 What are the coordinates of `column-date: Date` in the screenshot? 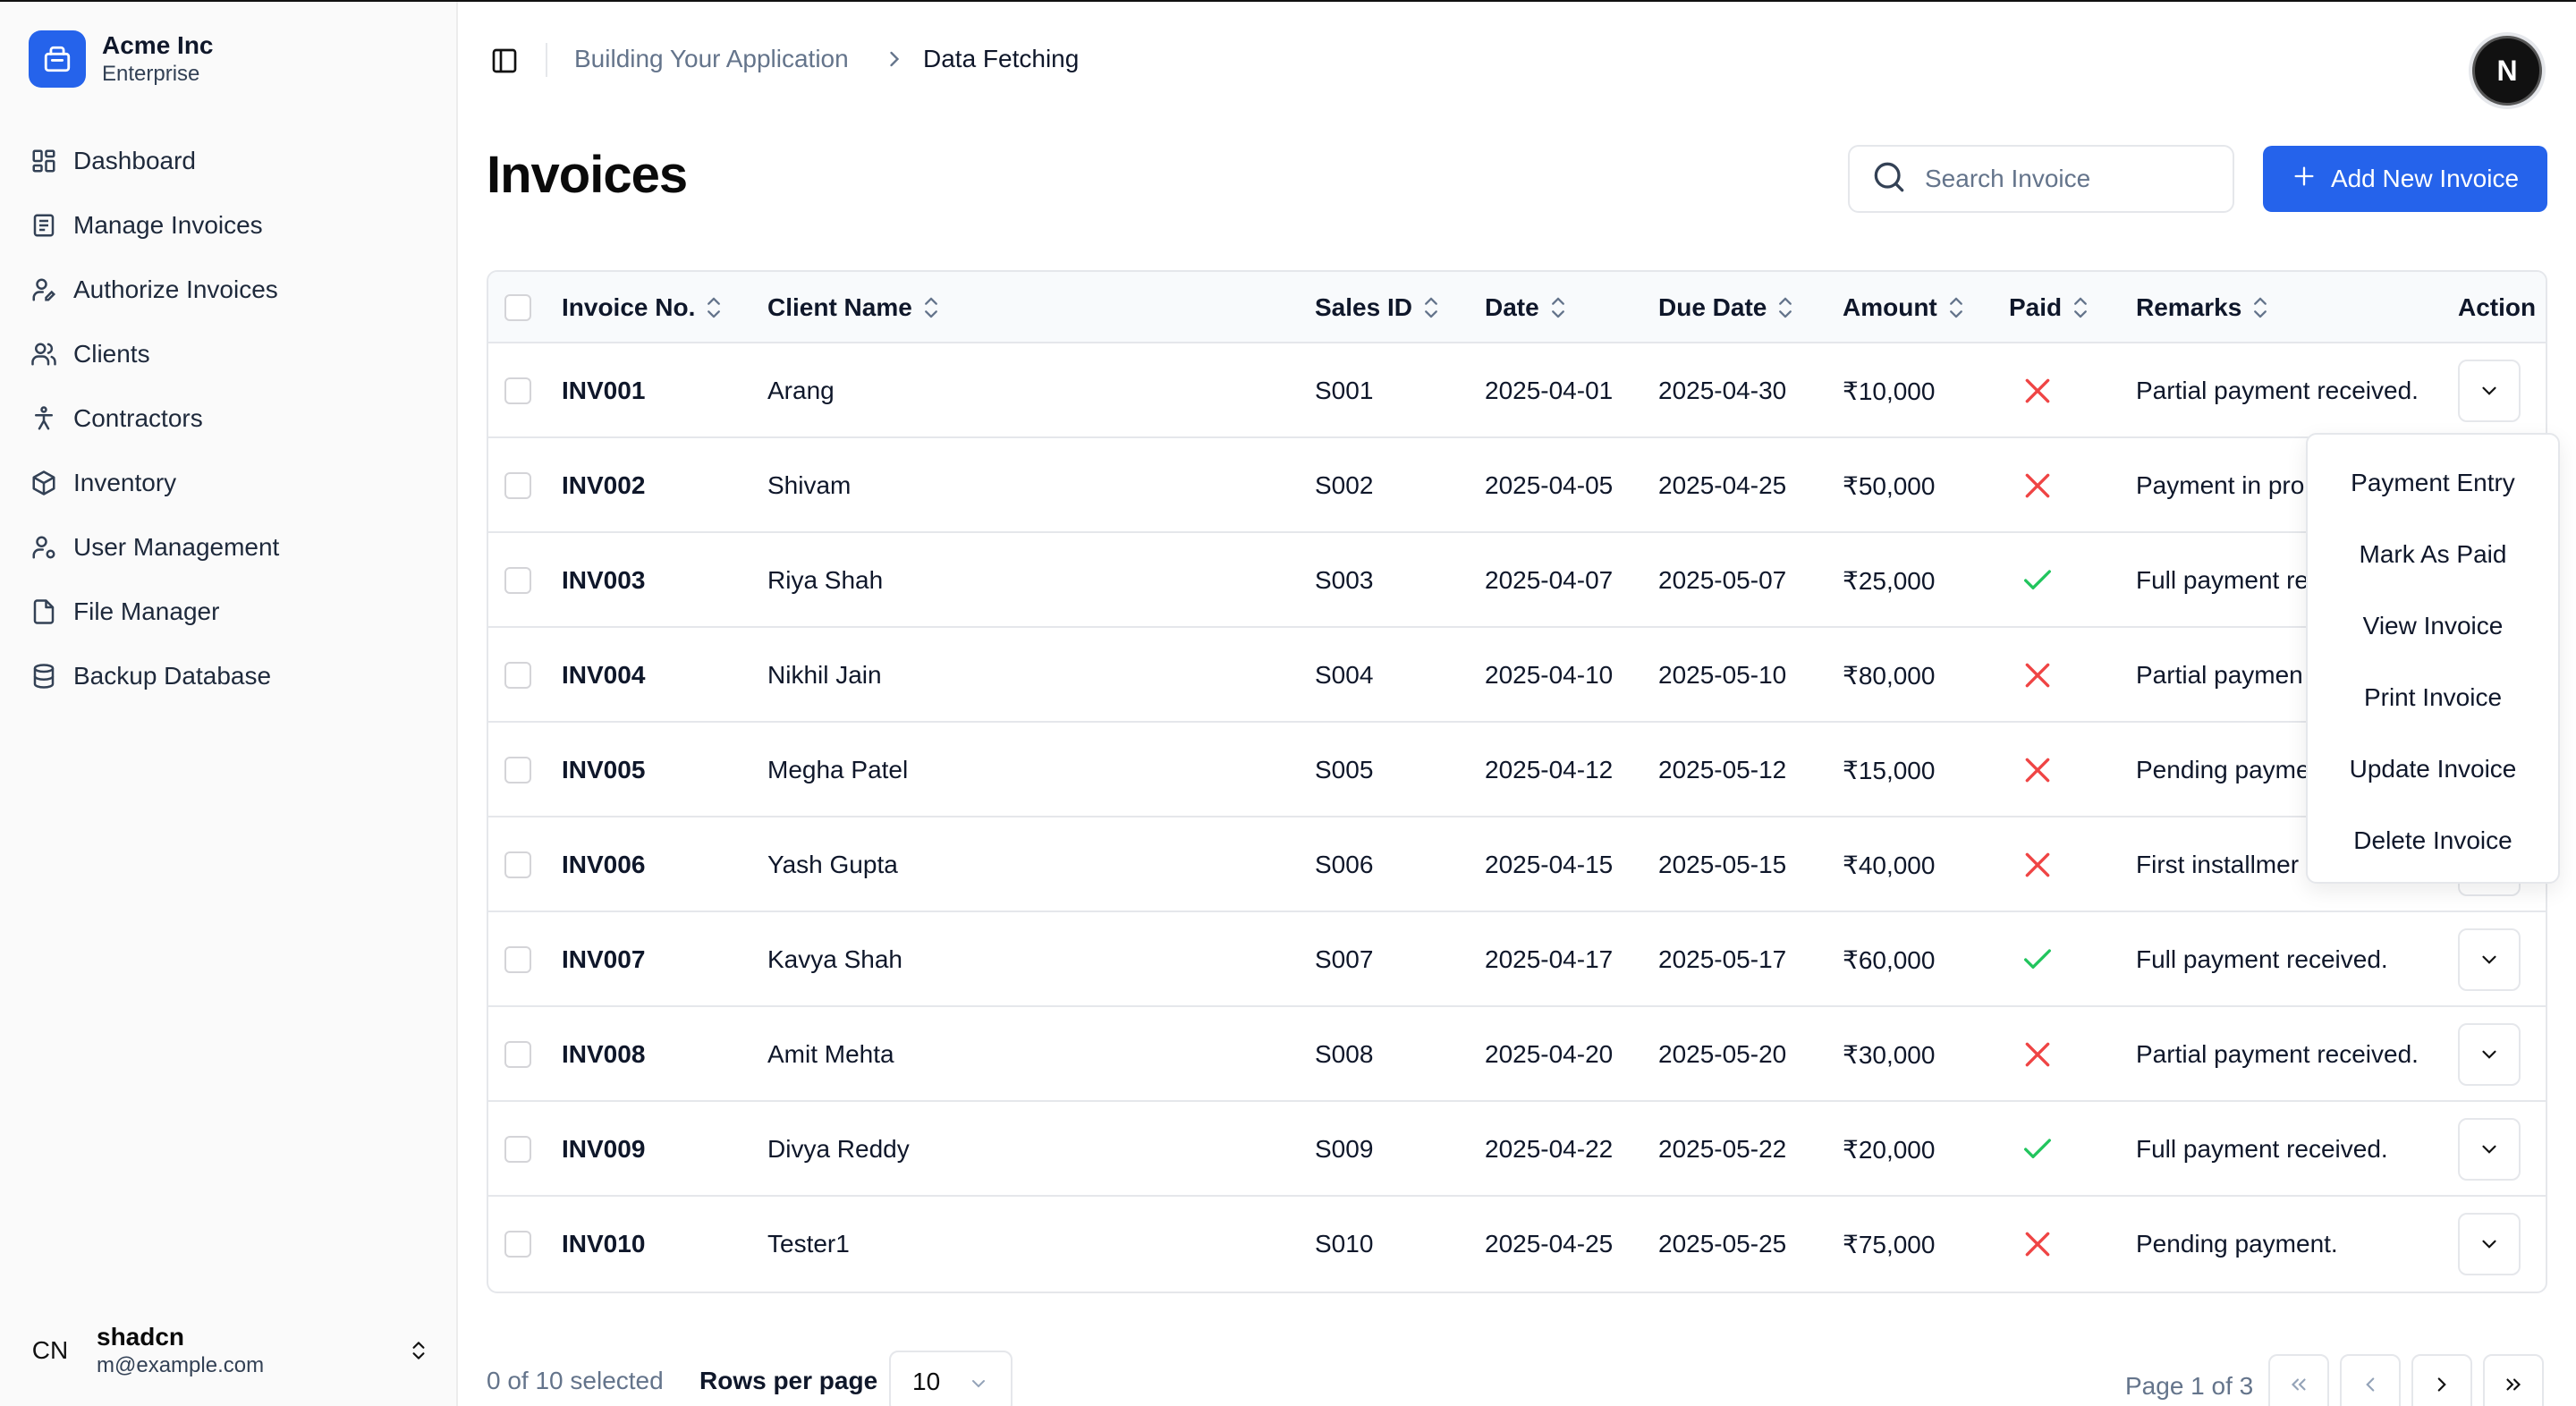 It's located at (1525, 308).